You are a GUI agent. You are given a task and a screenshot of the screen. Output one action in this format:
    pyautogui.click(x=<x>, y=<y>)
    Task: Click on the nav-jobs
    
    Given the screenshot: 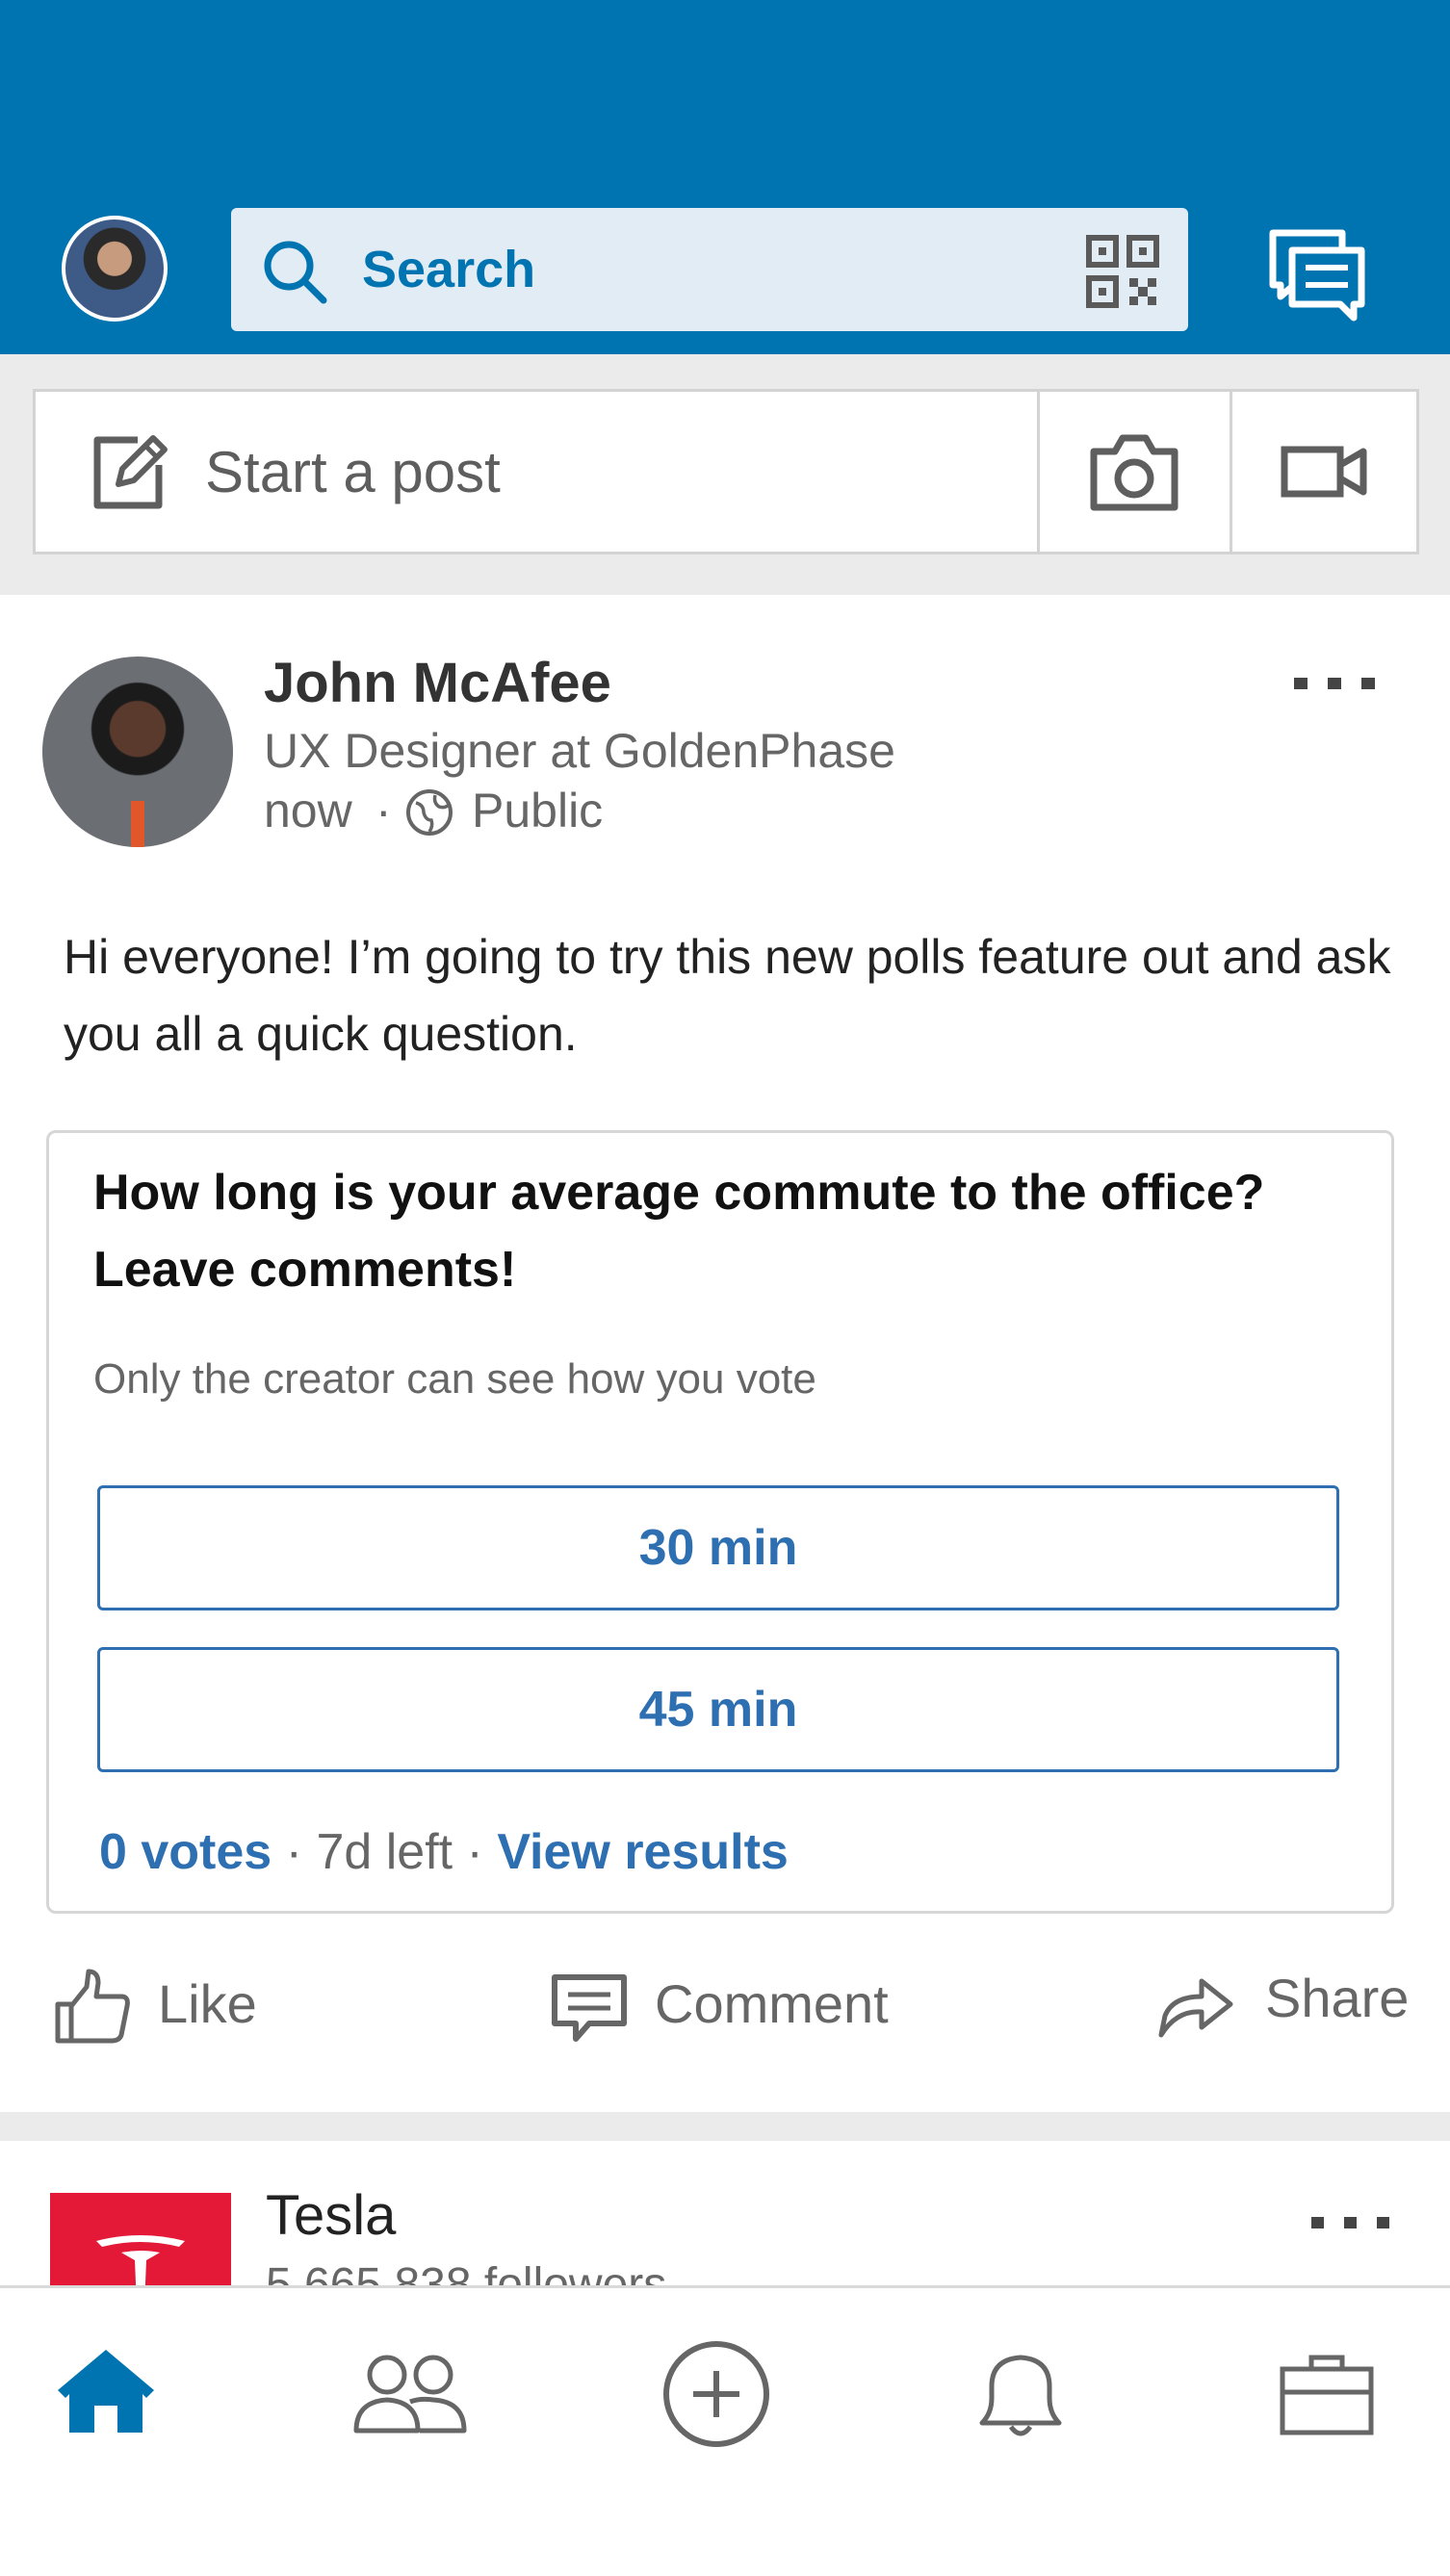 What is the action you would take?
    pyautogui.click(x=1326, y=2394)
    